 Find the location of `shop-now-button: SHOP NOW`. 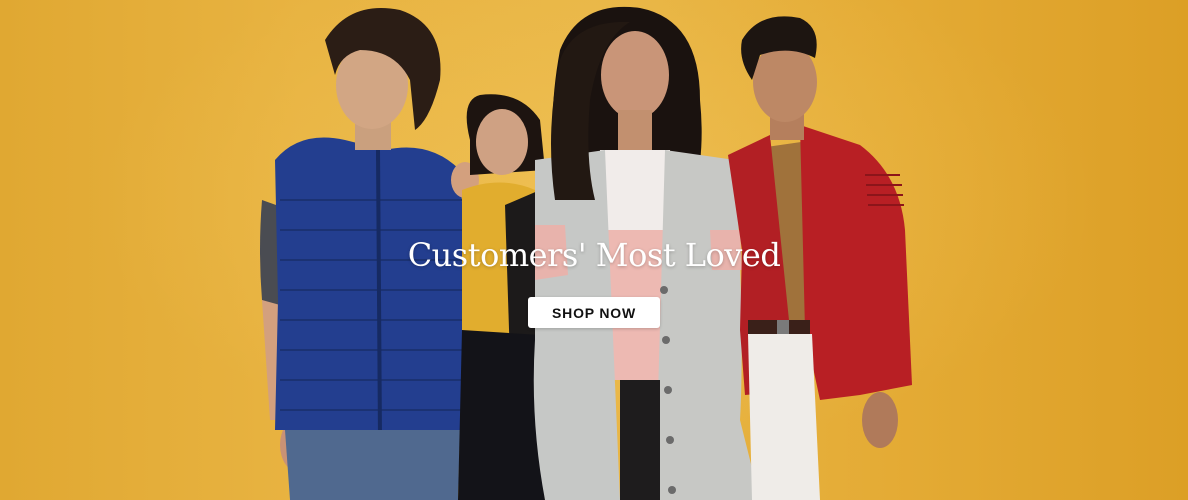

shop-now-button: SHOP NOW is located at coordinates (594, 312).